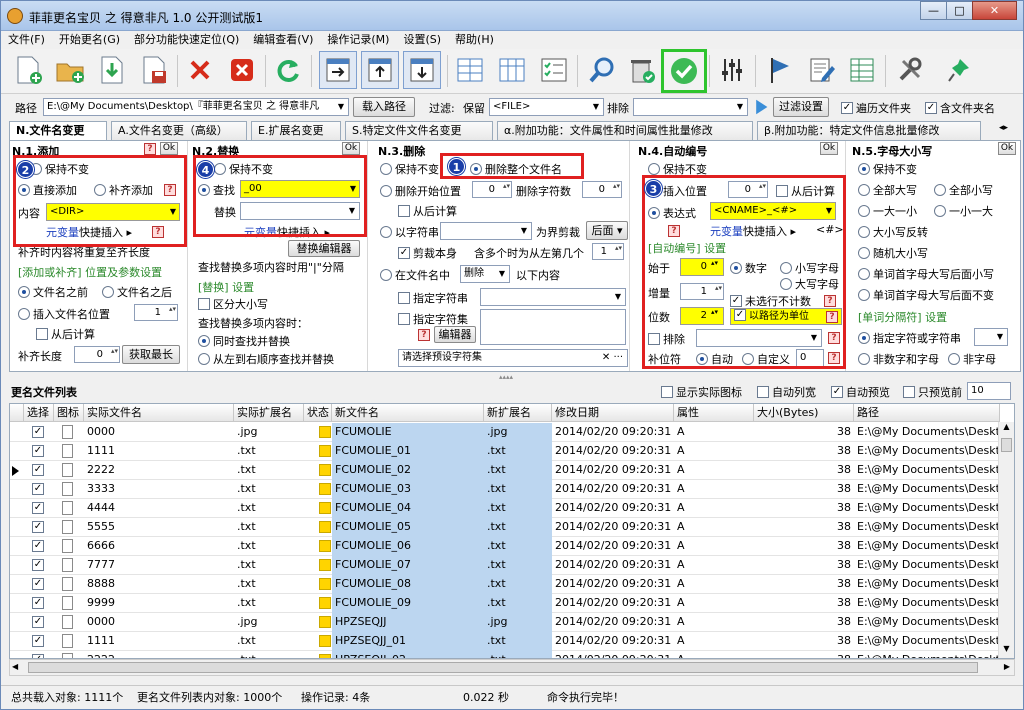 Image resolution: width=1024 pixels, height=710 pixels. I want to click on column-status: 状态, so click(318, 413).